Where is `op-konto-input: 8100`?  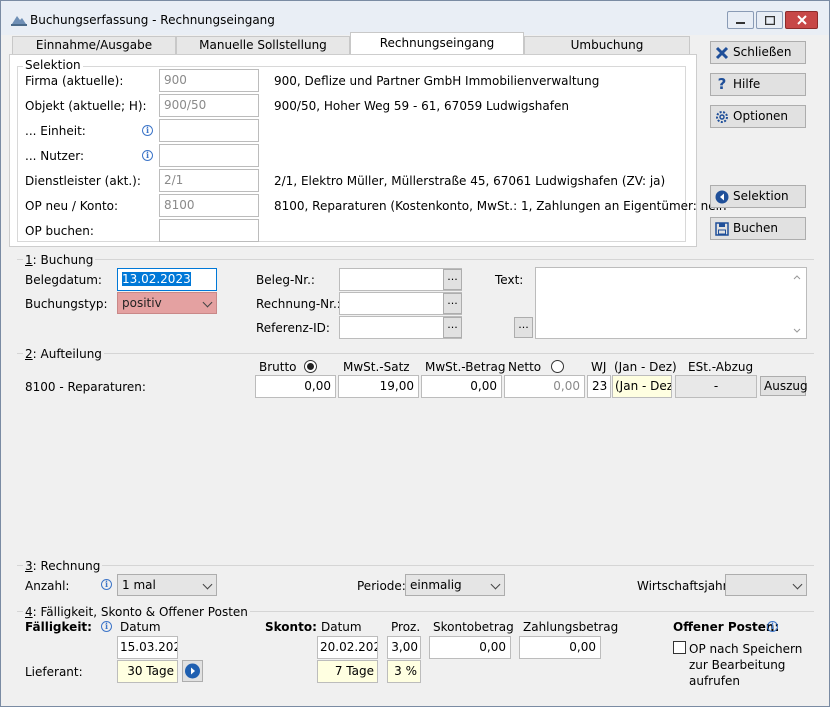 op-konto-input: 8100 is located at coordinates (209, 205).